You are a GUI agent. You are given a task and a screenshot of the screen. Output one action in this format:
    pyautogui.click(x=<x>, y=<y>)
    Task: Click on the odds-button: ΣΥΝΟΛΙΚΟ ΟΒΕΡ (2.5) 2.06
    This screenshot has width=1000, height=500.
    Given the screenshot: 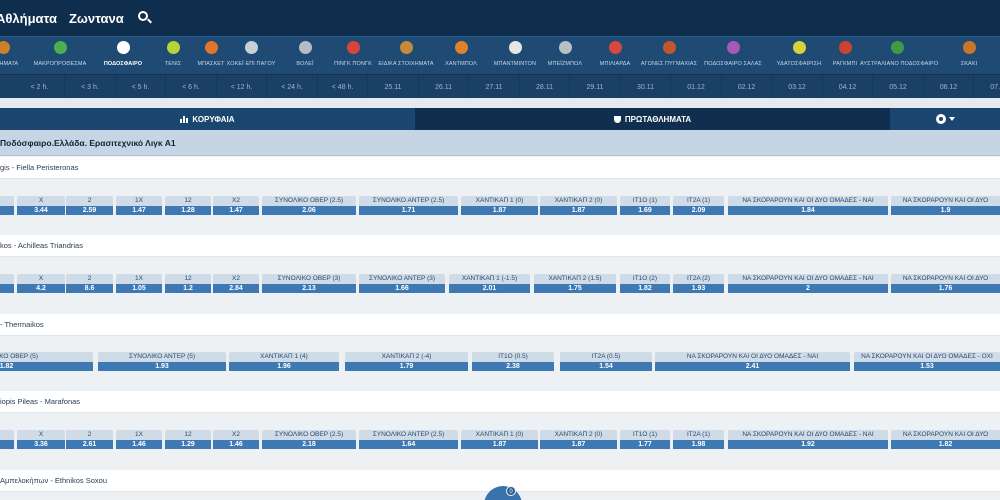 What is the action you would take?
    pyautogui.click(x=309, y=205)
    